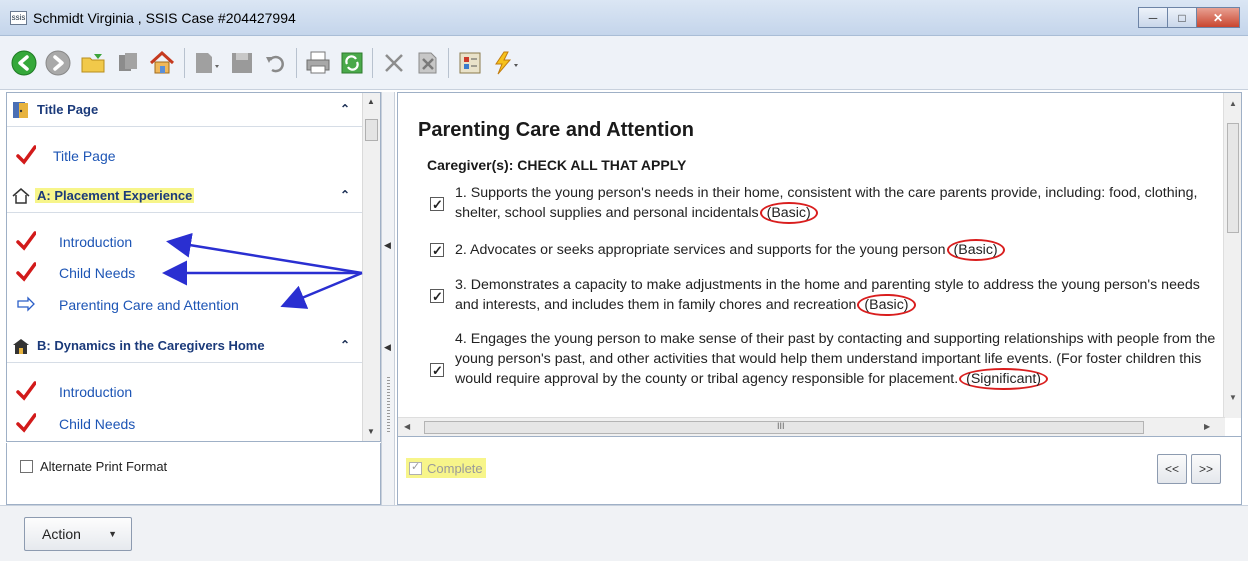 The width and height of the screenshot is (1248, 561). I want to click on minimize-button: ─, so click(1153, 17).